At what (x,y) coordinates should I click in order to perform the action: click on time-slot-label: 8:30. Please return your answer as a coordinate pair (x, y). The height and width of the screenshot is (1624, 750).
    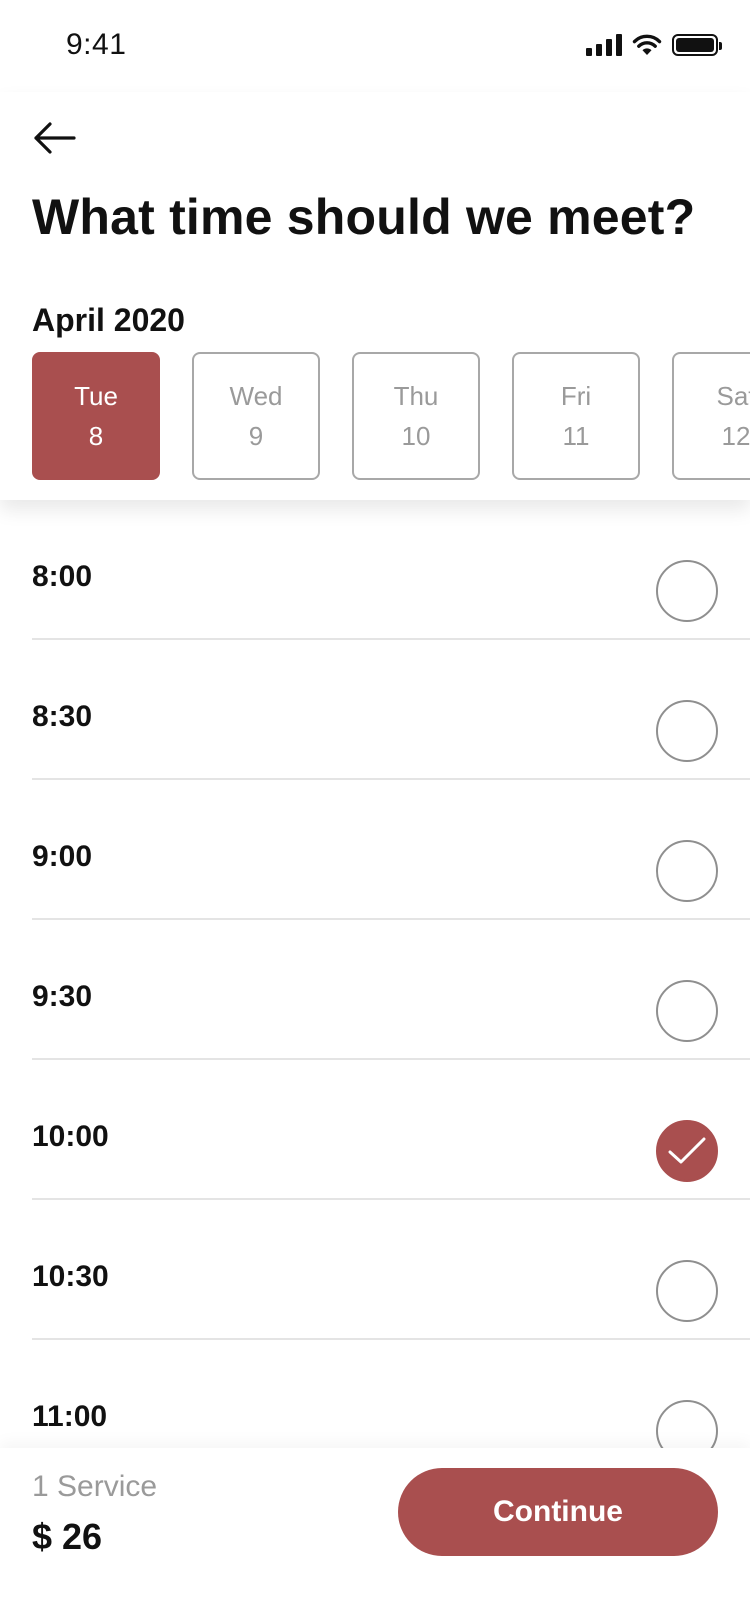
    Looking at the image, I should click on (62, 716).